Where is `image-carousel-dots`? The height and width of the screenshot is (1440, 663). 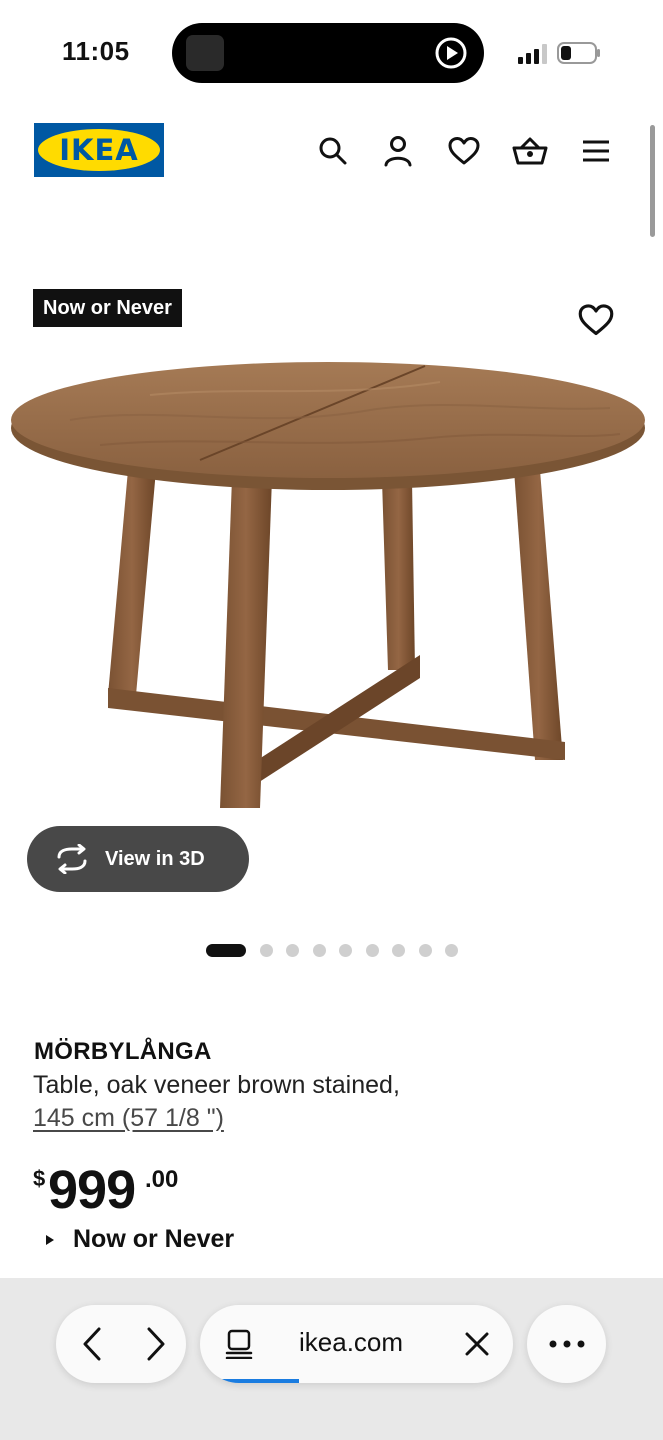
image-carousel-dots is located at coordinates (339, 950).